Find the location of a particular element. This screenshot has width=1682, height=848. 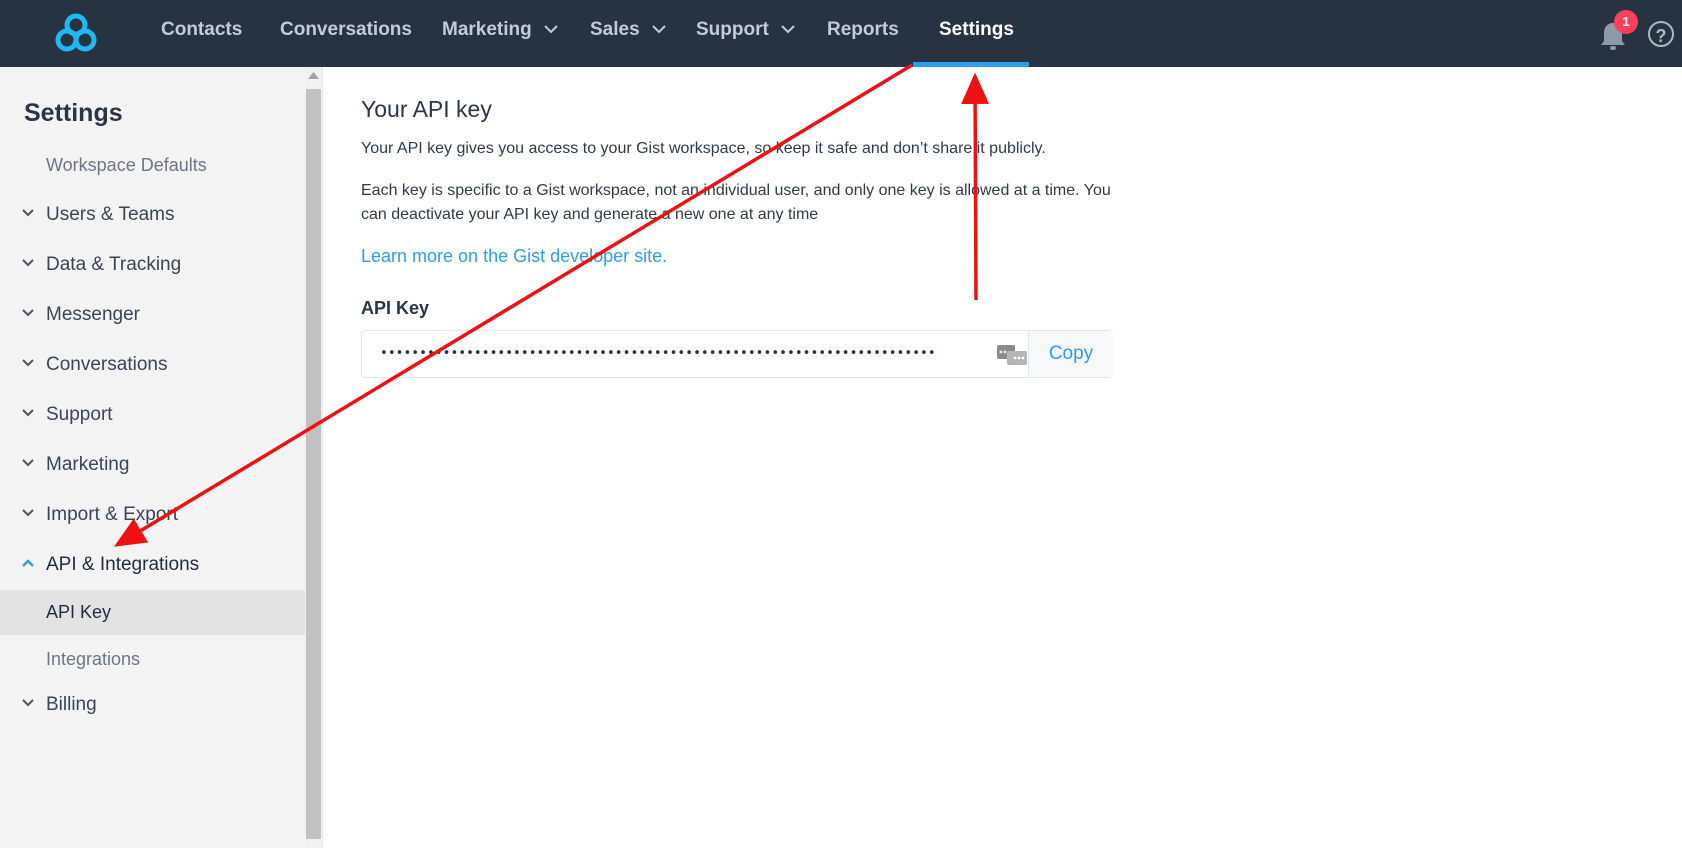

nav-settings-label: Settings is located at coordinates (976, 29).